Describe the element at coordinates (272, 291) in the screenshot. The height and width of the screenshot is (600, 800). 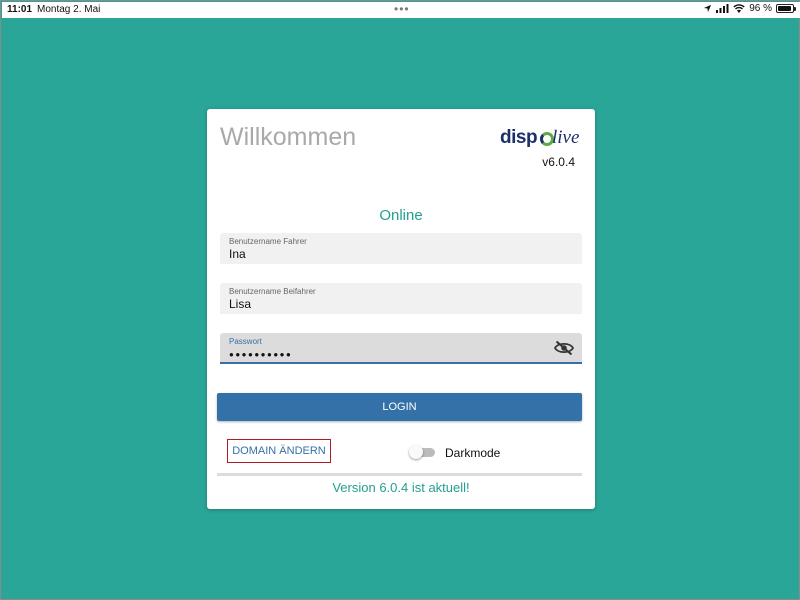
I see `codriver-username-label: Benutzername Beifahrer` at that location.